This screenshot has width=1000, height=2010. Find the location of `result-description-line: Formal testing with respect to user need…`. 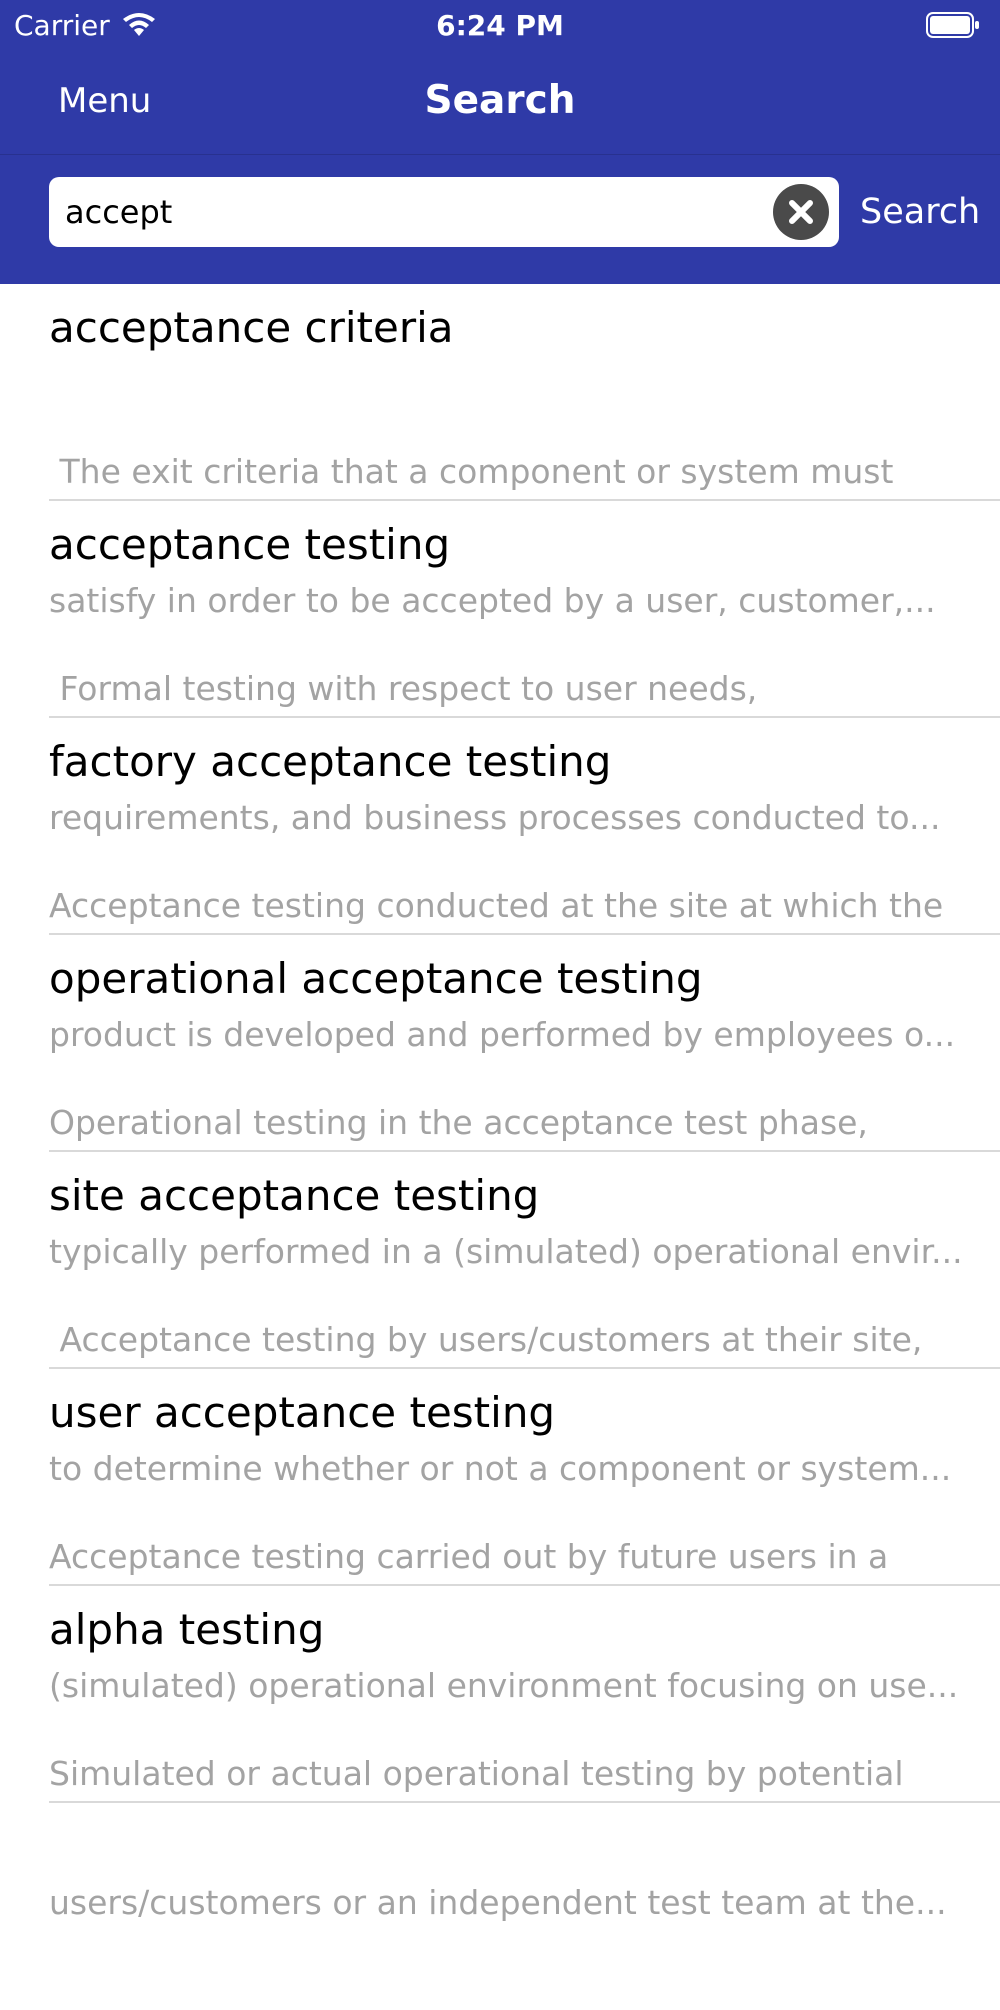

result-description-line: Formal testing with respect to user need… is located at coordinates (403, 688).